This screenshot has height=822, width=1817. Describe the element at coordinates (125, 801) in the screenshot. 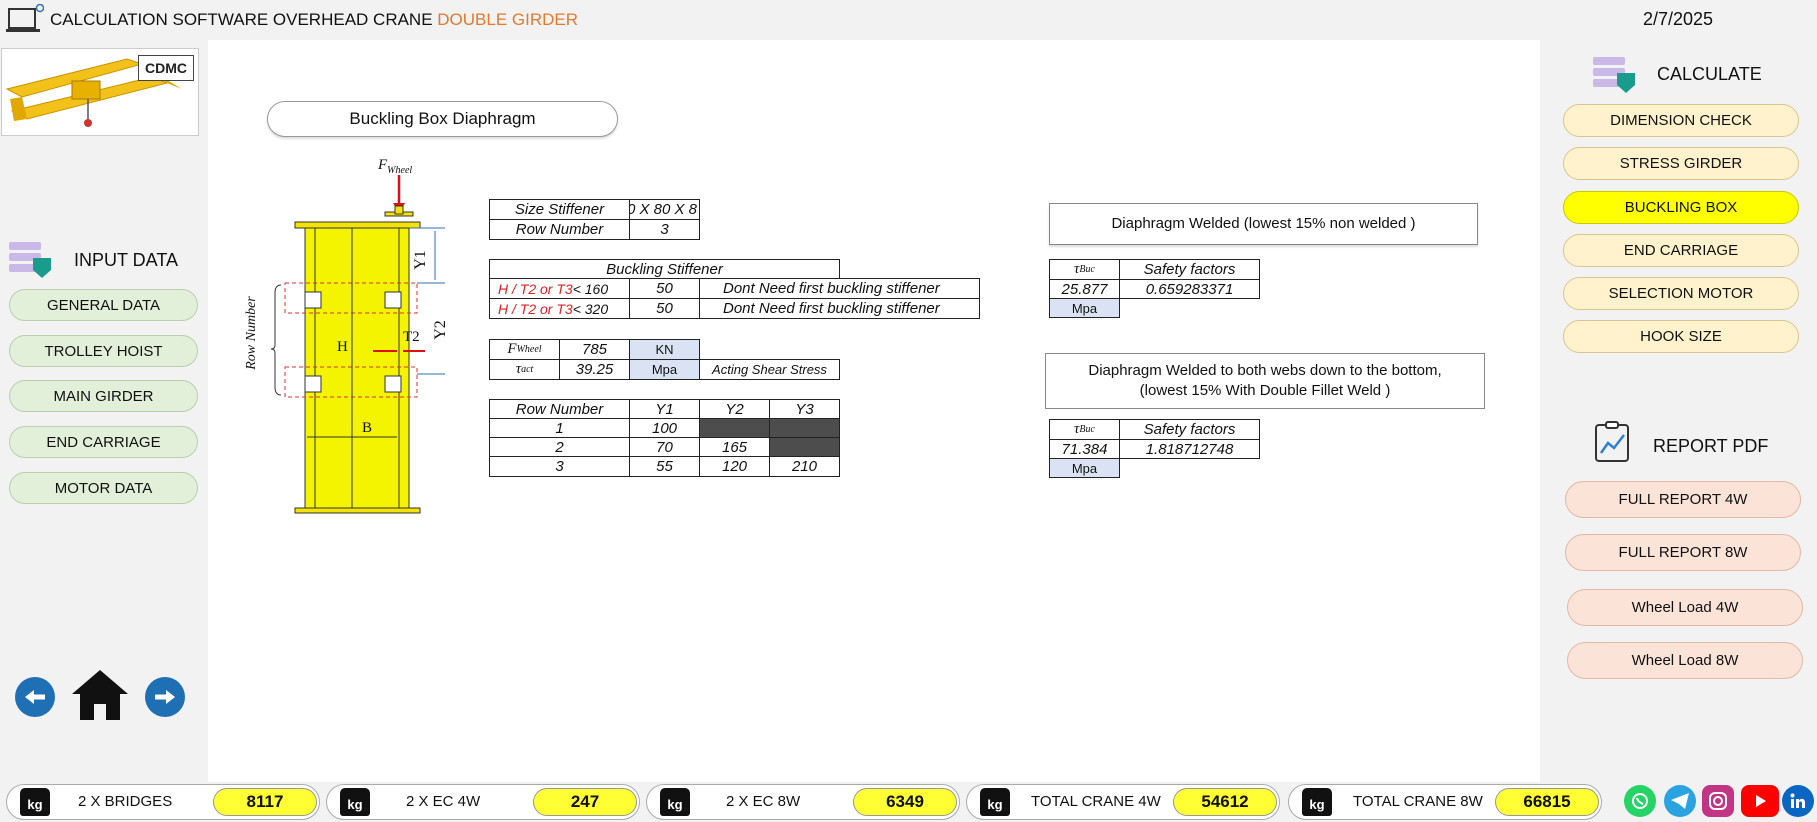

I see `weight-bridges-label: 2 X BRIDGES` at that location.